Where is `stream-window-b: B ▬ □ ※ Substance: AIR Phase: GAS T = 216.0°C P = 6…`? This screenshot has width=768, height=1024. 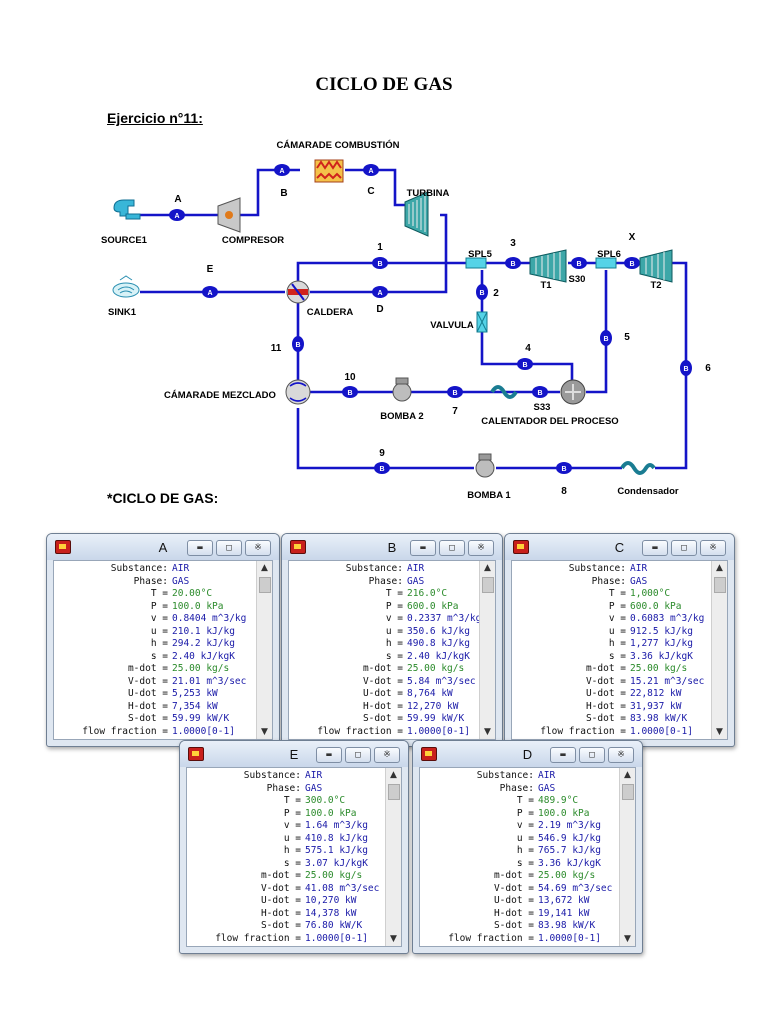
stream-window-b: B ▬ □ ※ Substance: AIR Phase: GAS T = 216.0°C P = 6… is located at coordinates (392, 640).